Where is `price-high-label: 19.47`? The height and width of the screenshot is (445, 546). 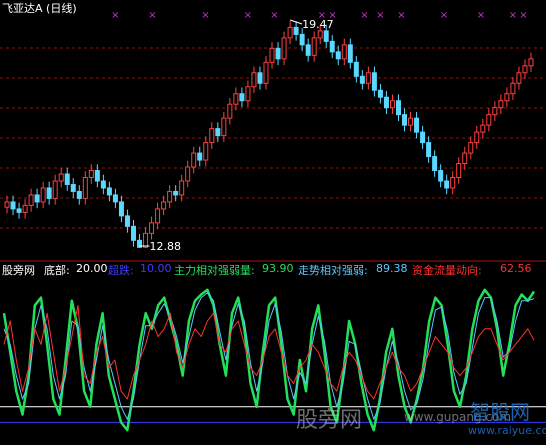
price-high-label: 19.47 is located at coordinates (318, 24).